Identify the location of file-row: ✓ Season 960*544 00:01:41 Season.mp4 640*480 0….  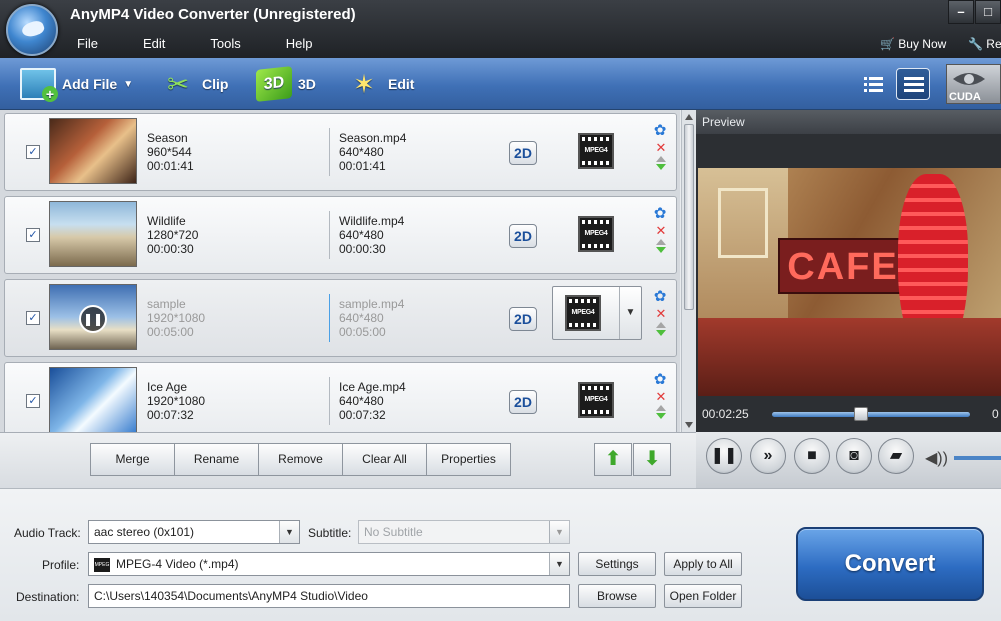
(340, 152).